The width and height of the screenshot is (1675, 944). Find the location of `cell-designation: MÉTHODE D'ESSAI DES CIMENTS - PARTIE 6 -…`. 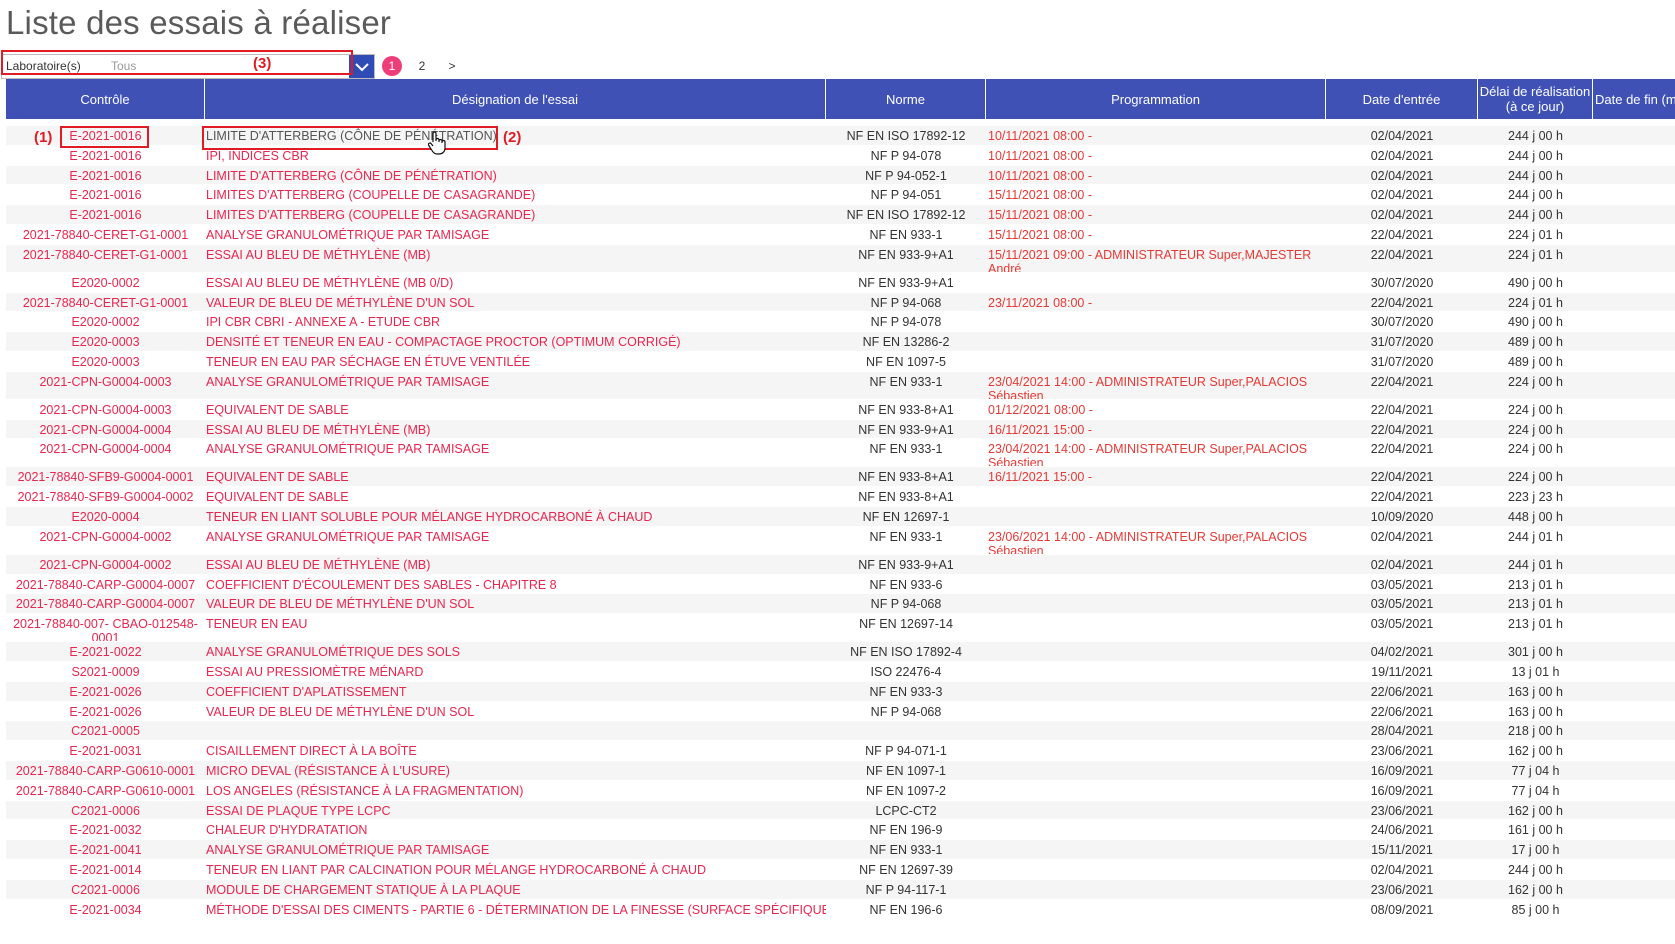

cell-designation: MÉTHODE D'ESSAI DES CIMENTS - PARTIE 6 -… is located at coordinates (515, 909).